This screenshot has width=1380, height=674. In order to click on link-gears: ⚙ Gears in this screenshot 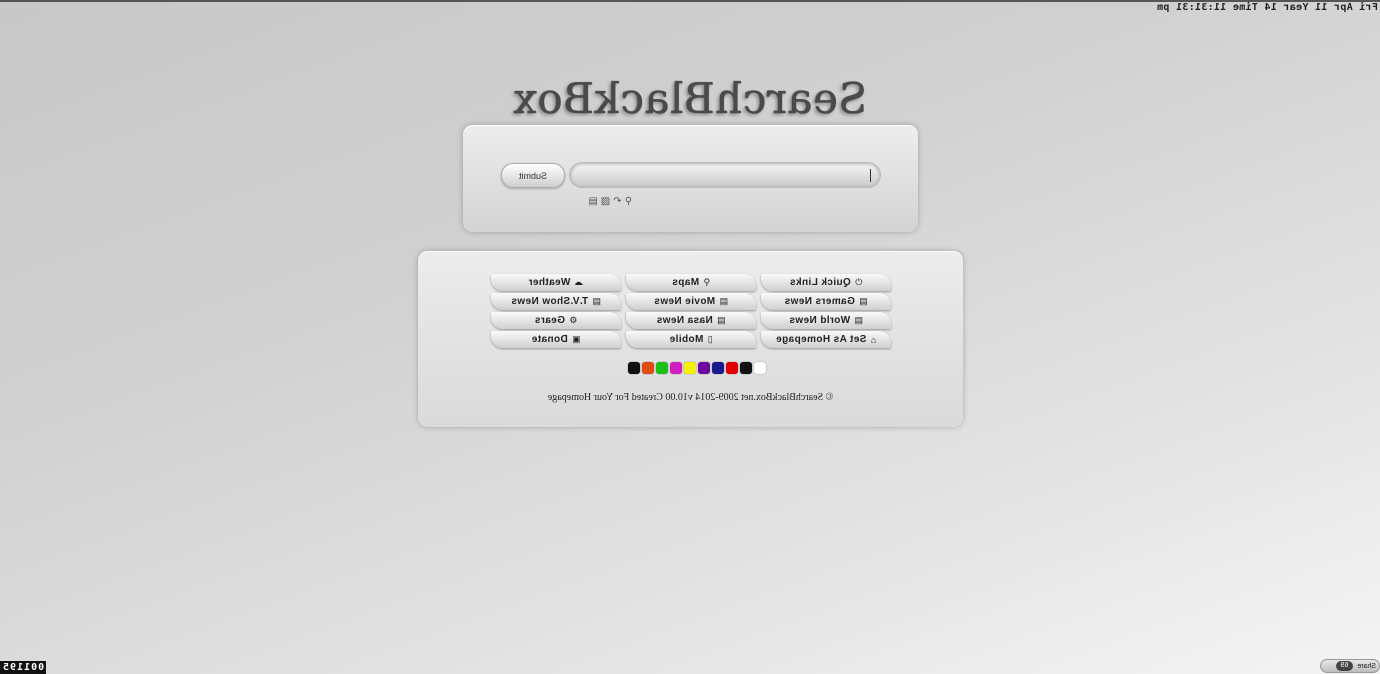, I will do `click(556, 320)`.